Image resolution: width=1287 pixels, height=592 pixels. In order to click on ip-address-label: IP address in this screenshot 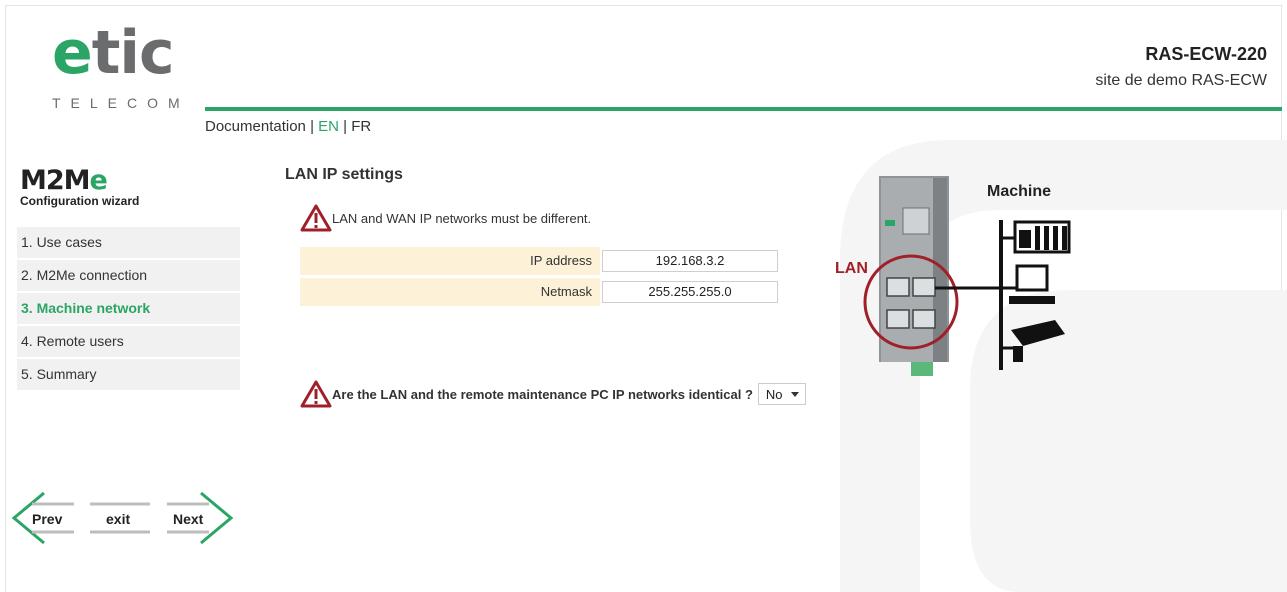, I will do `click(450, 261)`.